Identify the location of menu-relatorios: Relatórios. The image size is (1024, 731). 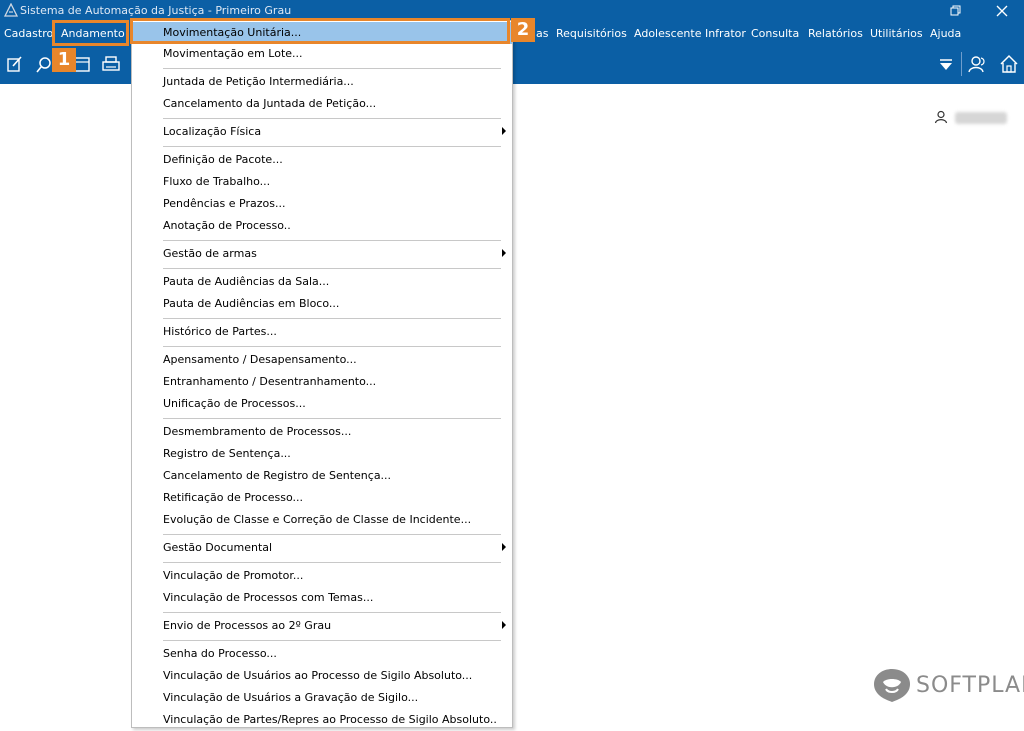
(835, 33).